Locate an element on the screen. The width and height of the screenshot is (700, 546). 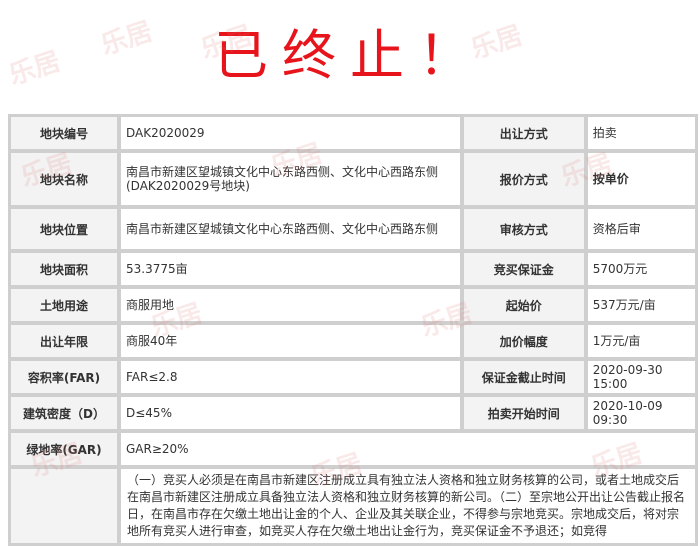
field-label: 拍卖开始时间 is located at coordinates (523, 413).